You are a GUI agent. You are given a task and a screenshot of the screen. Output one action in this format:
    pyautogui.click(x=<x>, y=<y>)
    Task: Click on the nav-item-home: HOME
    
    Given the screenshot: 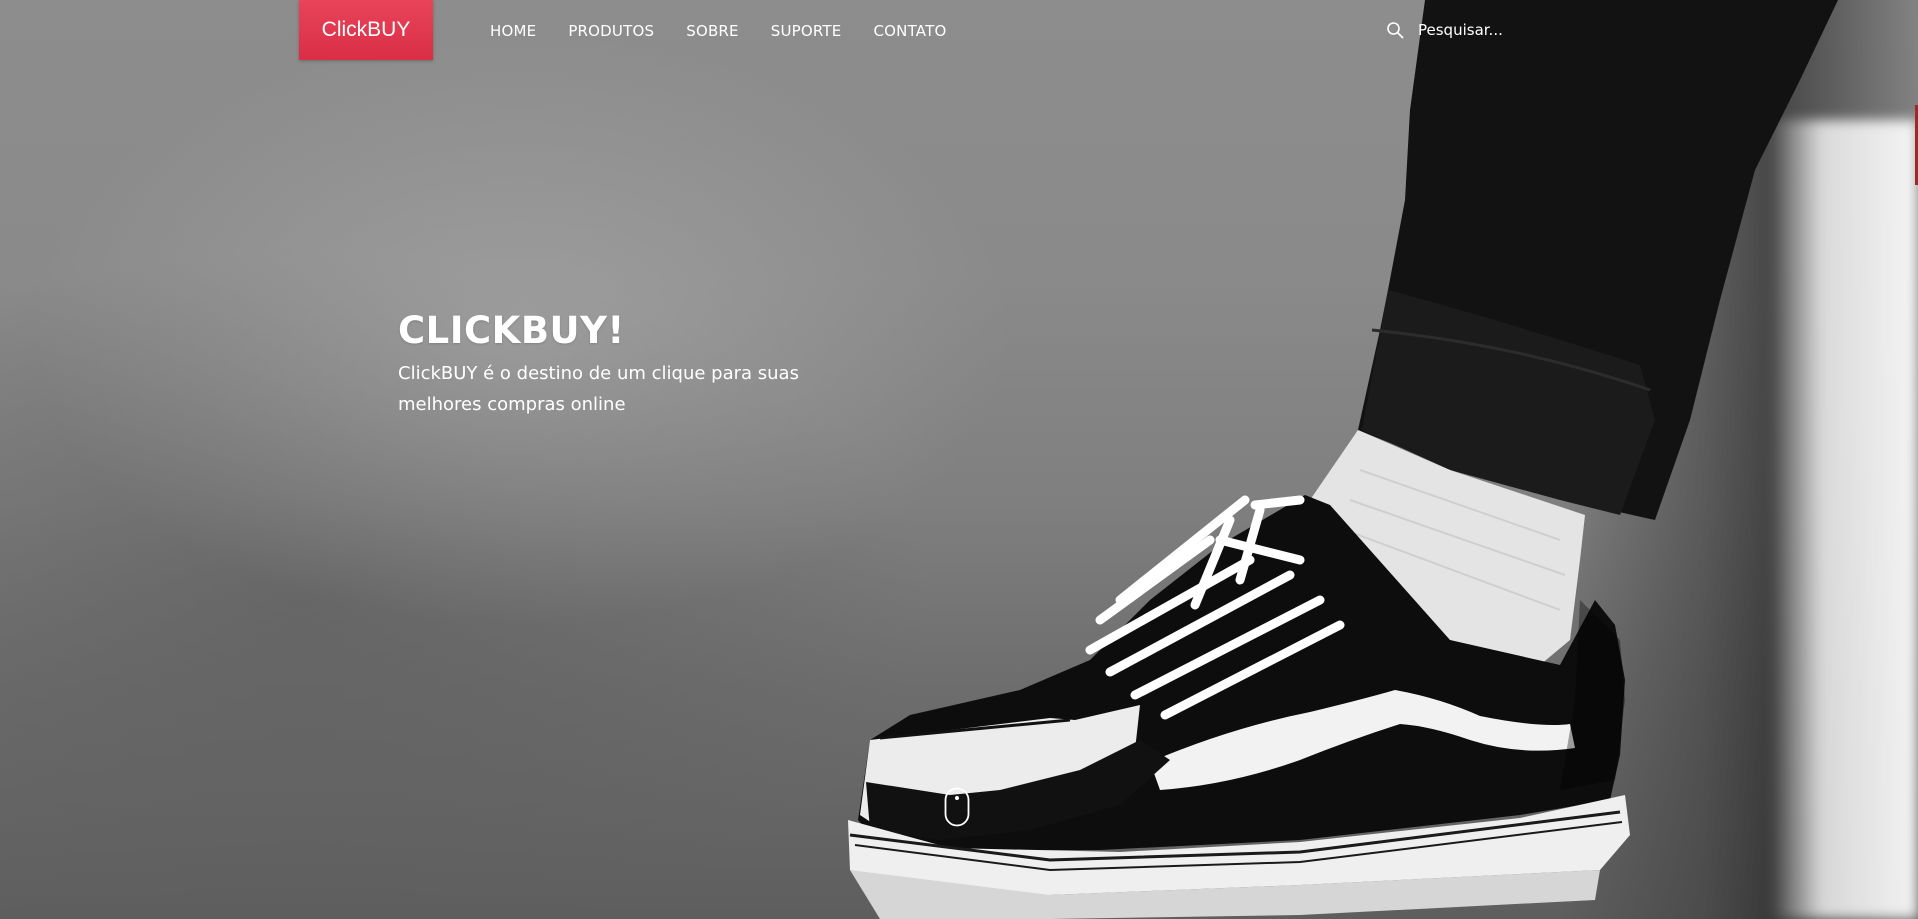 What is the action you would take?
    pyautogui.click(x=513, y=30)
    